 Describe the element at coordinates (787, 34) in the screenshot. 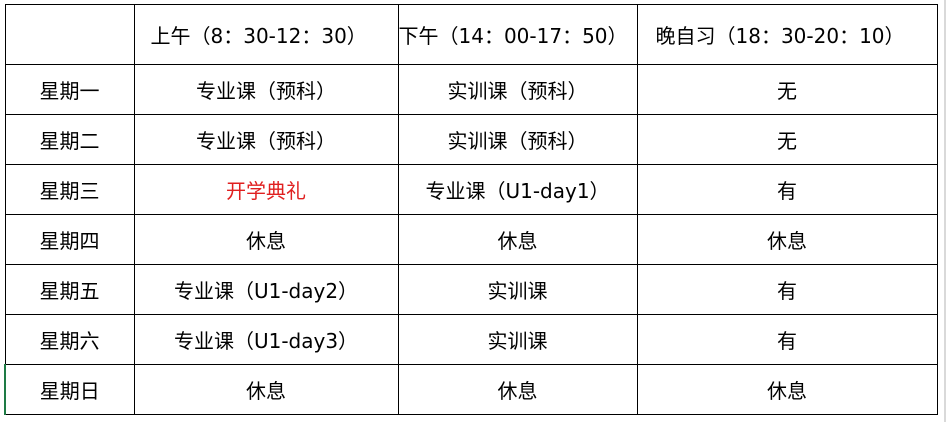

I see `header-evening: 晚自习（18：30-20：10）` at that location.